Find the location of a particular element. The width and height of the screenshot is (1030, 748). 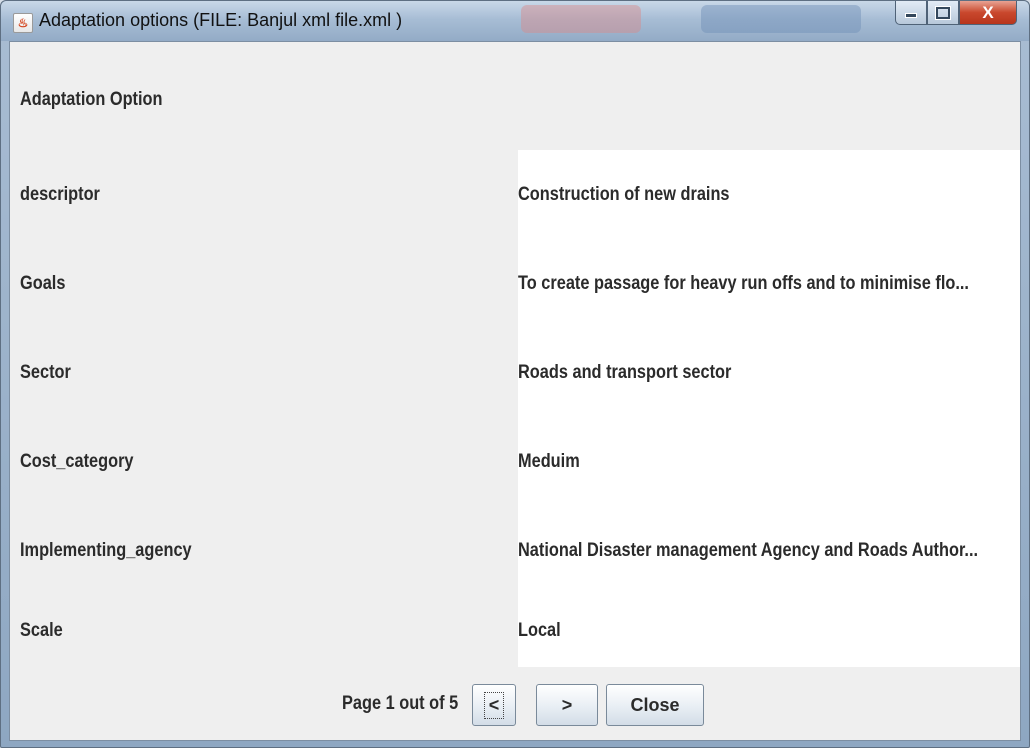

field-row-scale: Scale Local is located at coordinates (515, 631).